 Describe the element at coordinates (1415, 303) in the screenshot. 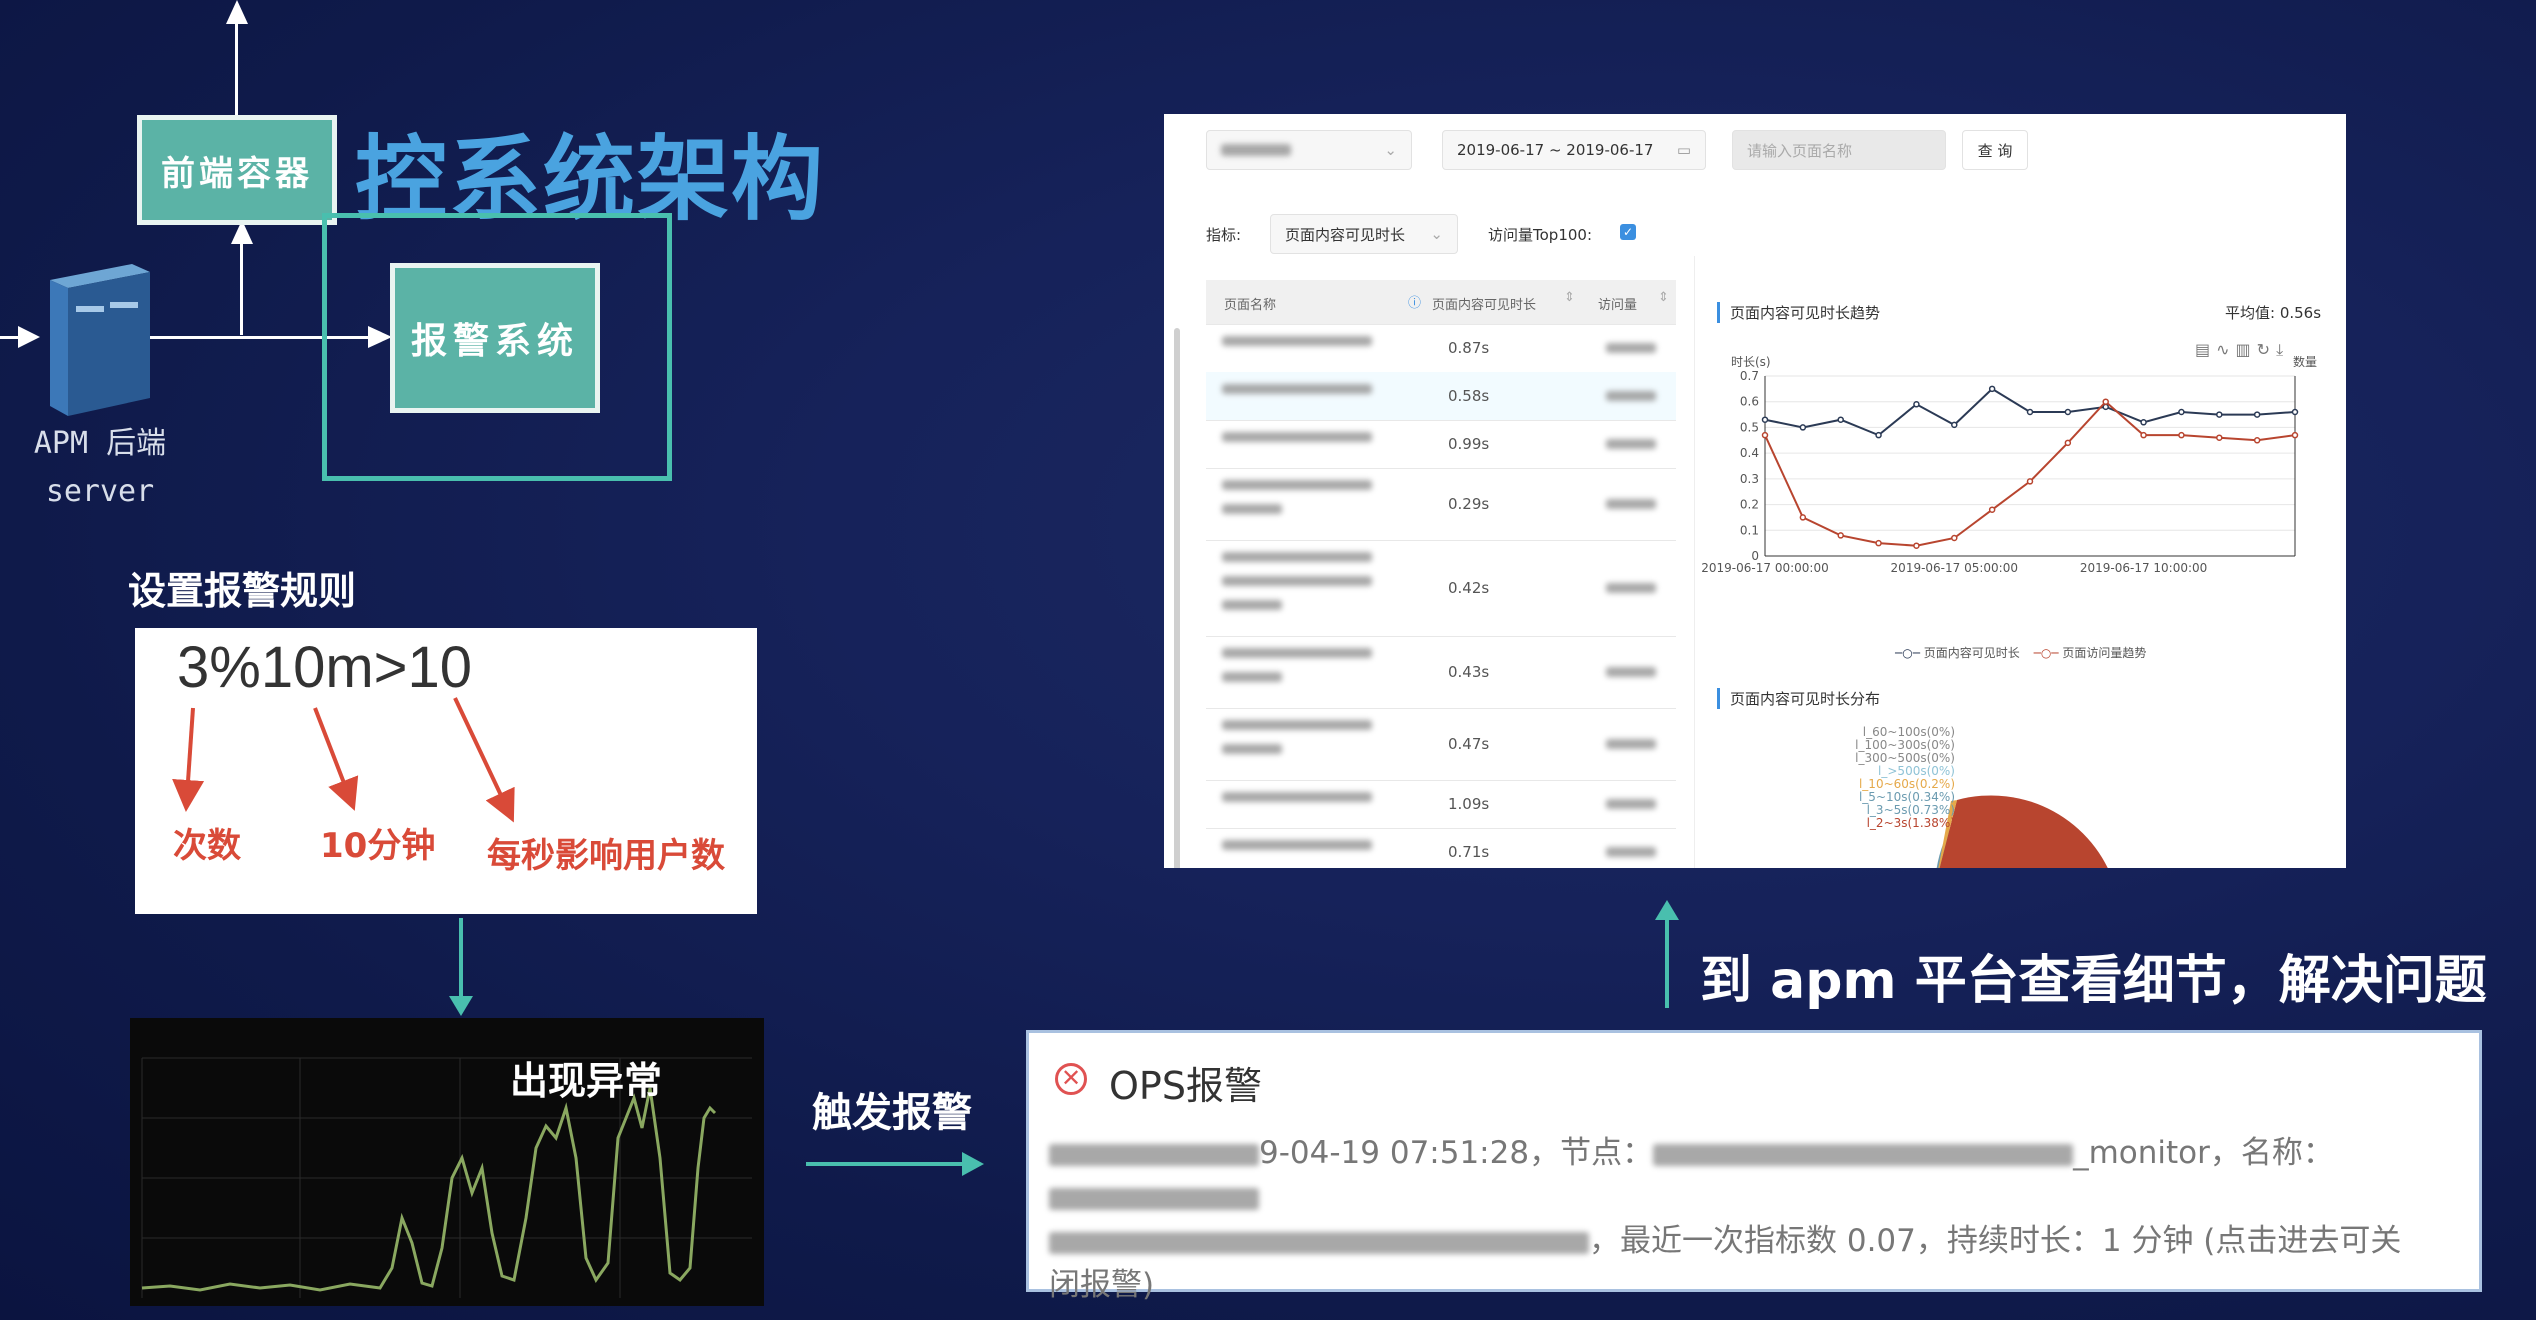

I see `help-icon: ⓘ` at that location.